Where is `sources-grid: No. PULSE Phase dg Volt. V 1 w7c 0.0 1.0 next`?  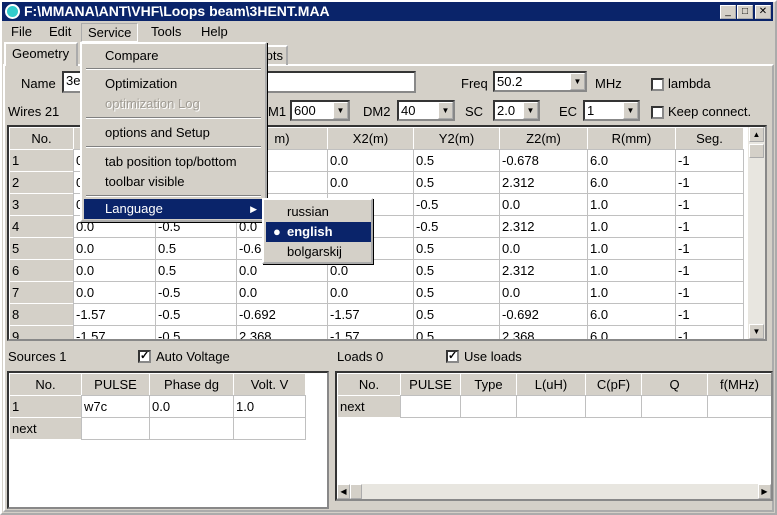 sources-grid: No. PULSE Phase dg Volt. V 1 w7c 0.0 1.0 next is located at coordinates (168, 440).